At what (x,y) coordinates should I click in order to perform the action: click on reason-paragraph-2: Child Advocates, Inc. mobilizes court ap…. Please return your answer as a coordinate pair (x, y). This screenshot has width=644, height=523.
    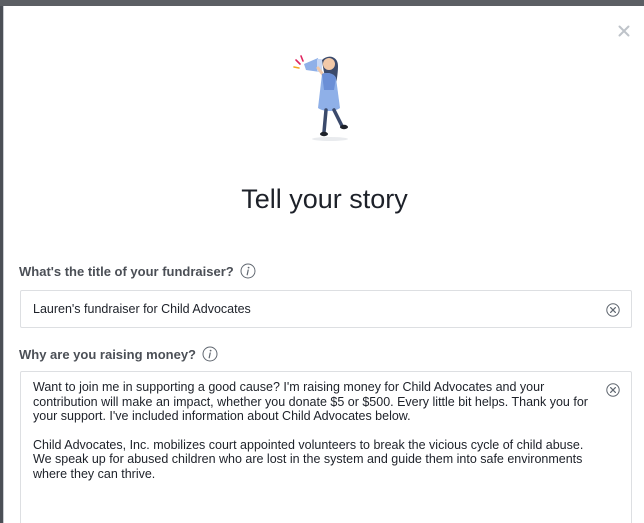
    Looking at the image, I should click on (308, 459).